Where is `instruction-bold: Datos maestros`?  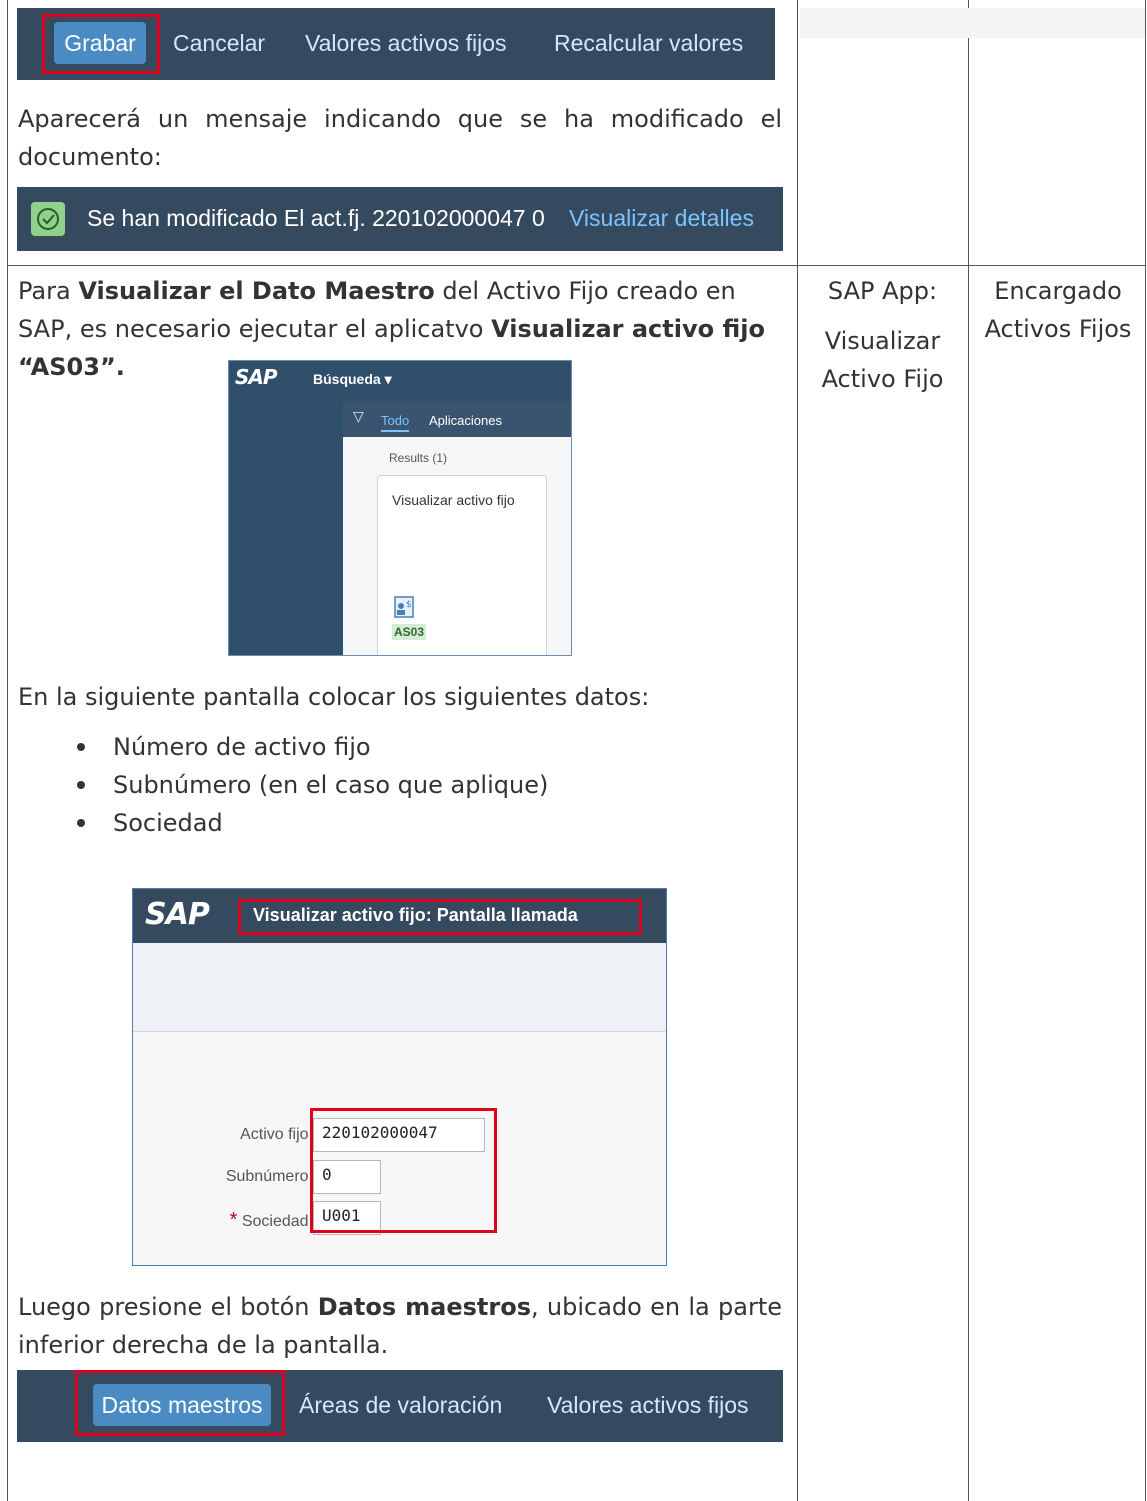 instruction-bold: Datos maestros is located at coordinates (424, 1307).